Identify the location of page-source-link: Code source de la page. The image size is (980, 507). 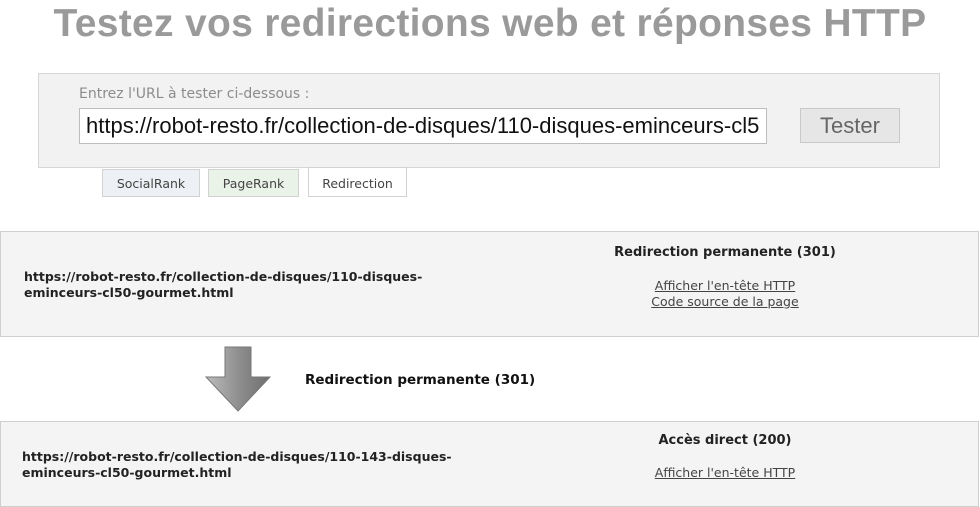
(725, 301).